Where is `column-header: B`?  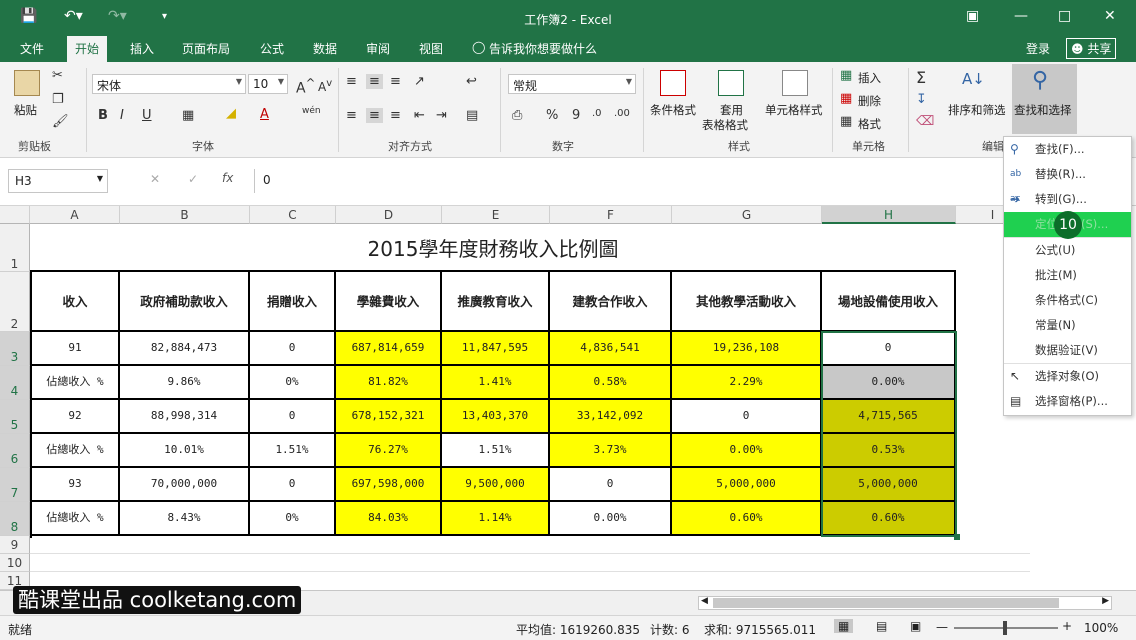 column-header: B is located at coordinates (185, 215).